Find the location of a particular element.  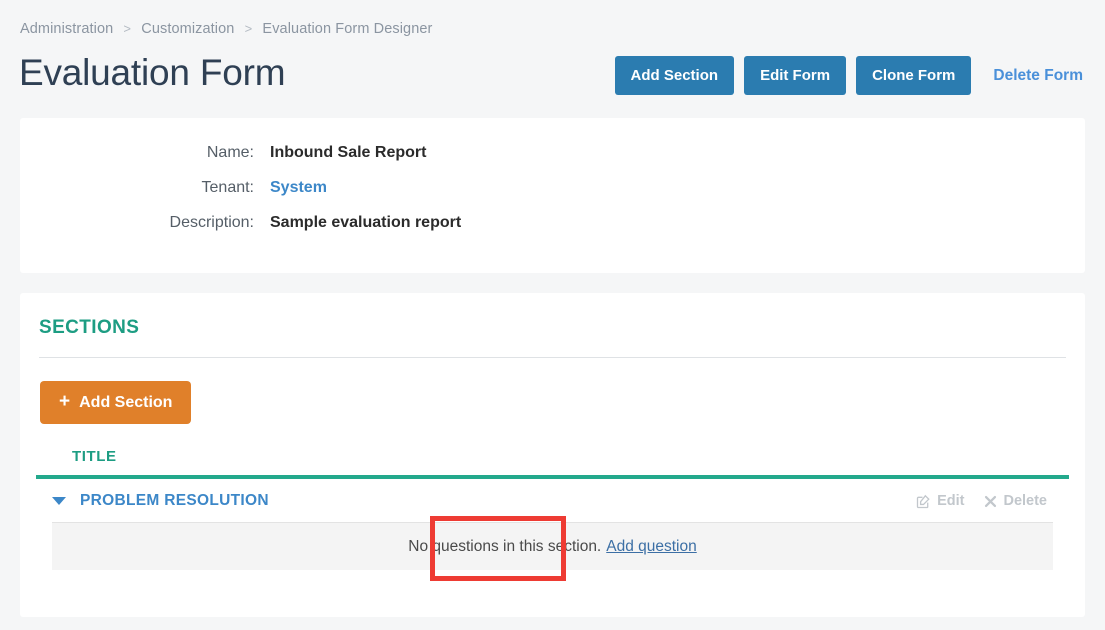

panel-divider is located at coordinates (552, 357).